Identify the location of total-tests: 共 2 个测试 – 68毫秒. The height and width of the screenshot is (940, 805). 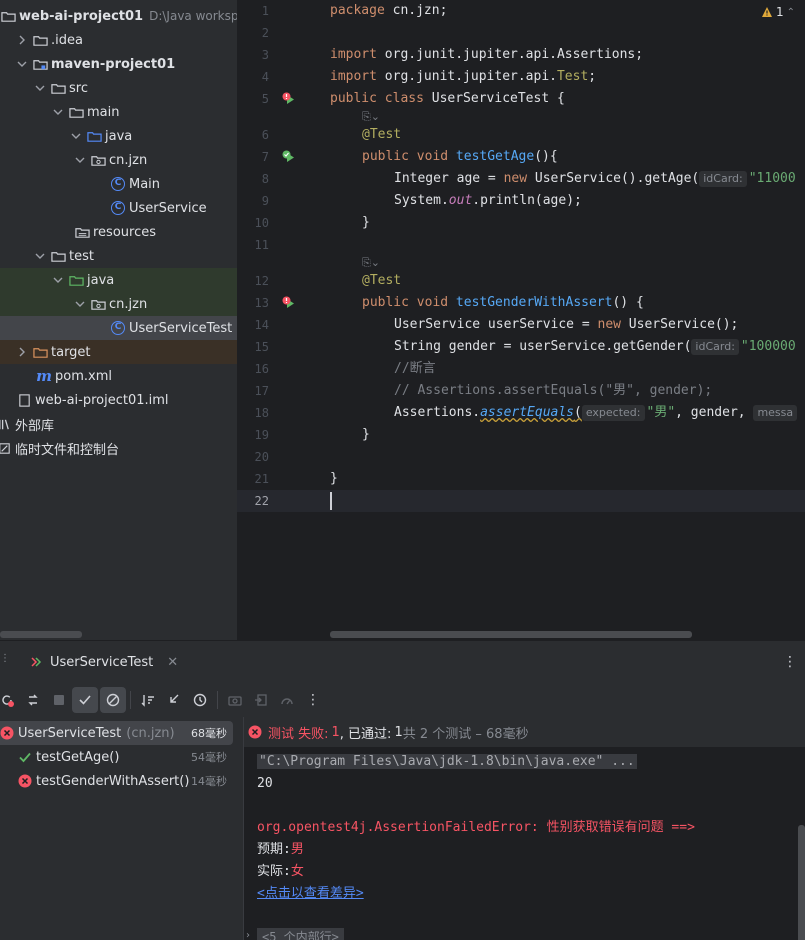
(465, 734).